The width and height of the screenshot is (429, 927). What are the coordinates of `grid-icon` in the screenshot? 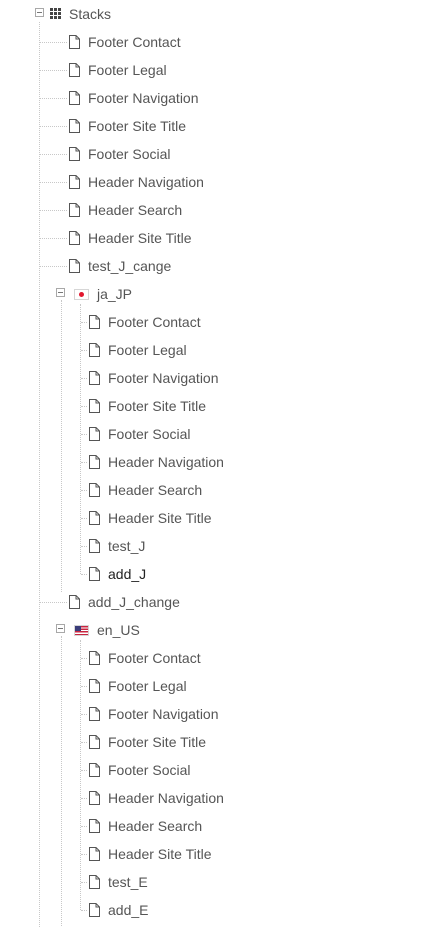 It's located at (56, 14).